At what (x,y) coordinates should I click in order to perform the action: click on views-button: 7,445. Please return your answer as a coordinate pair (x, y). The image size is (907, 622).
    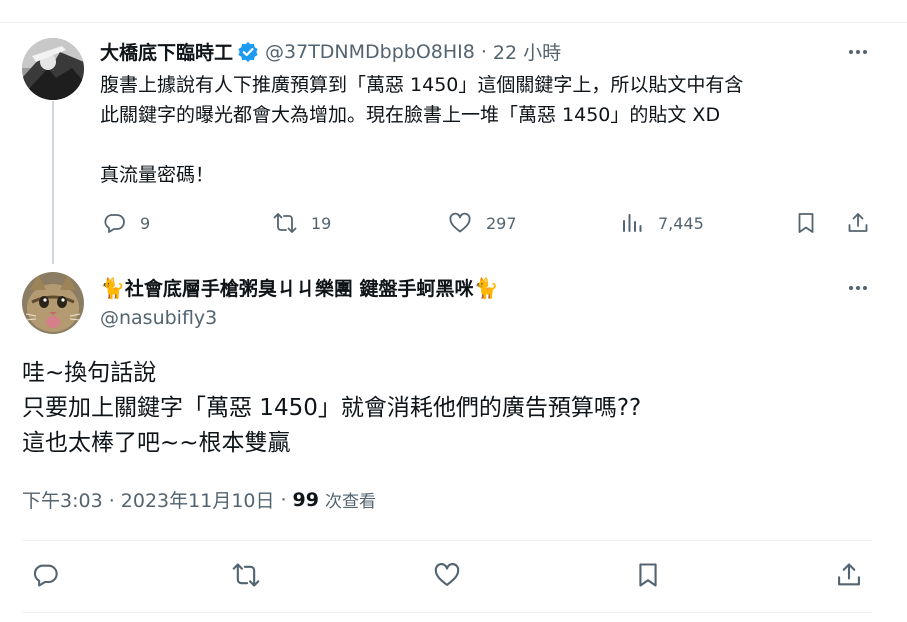
    Looking at the image, I should click on (662, 223).